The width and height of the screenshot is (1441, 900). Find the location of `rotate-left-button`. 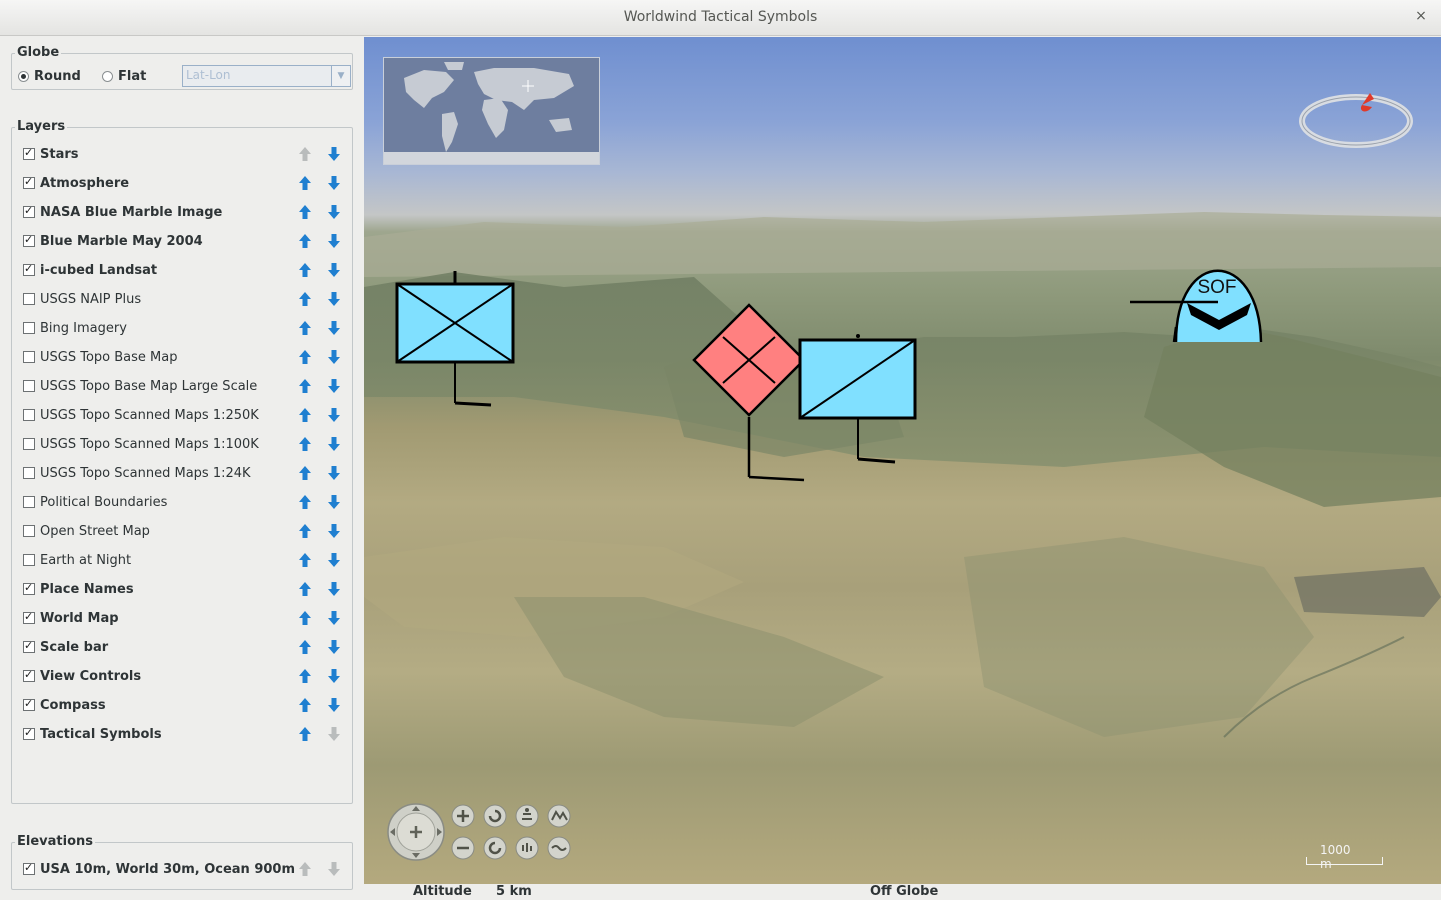

rotate-left-button is located at coordinates (495, 816).